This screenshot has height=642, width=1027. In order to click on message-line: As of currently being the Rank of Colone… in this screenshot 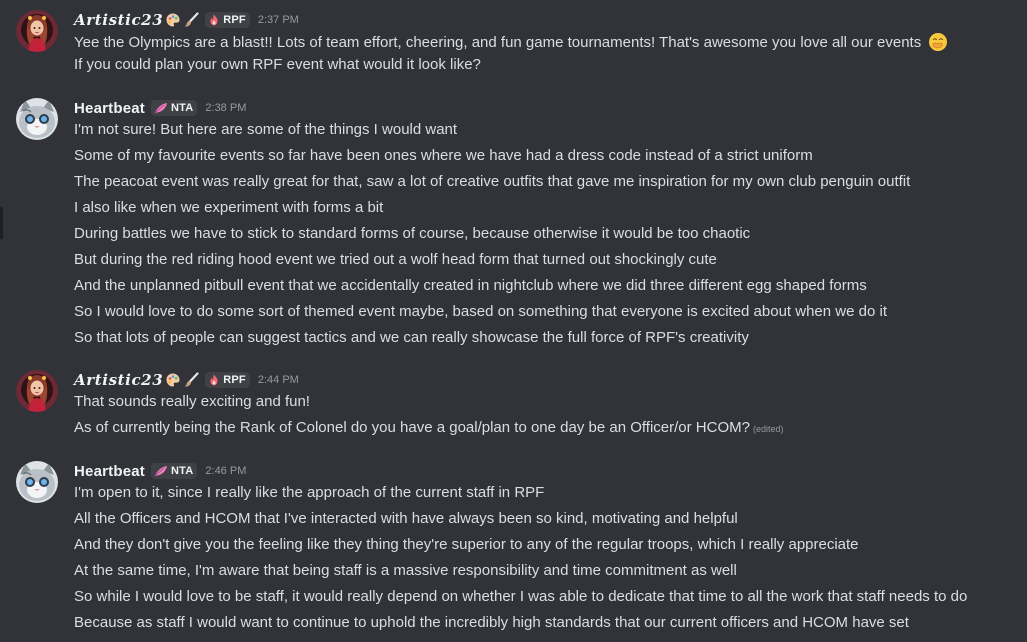, I will do `click(428, 428)`.